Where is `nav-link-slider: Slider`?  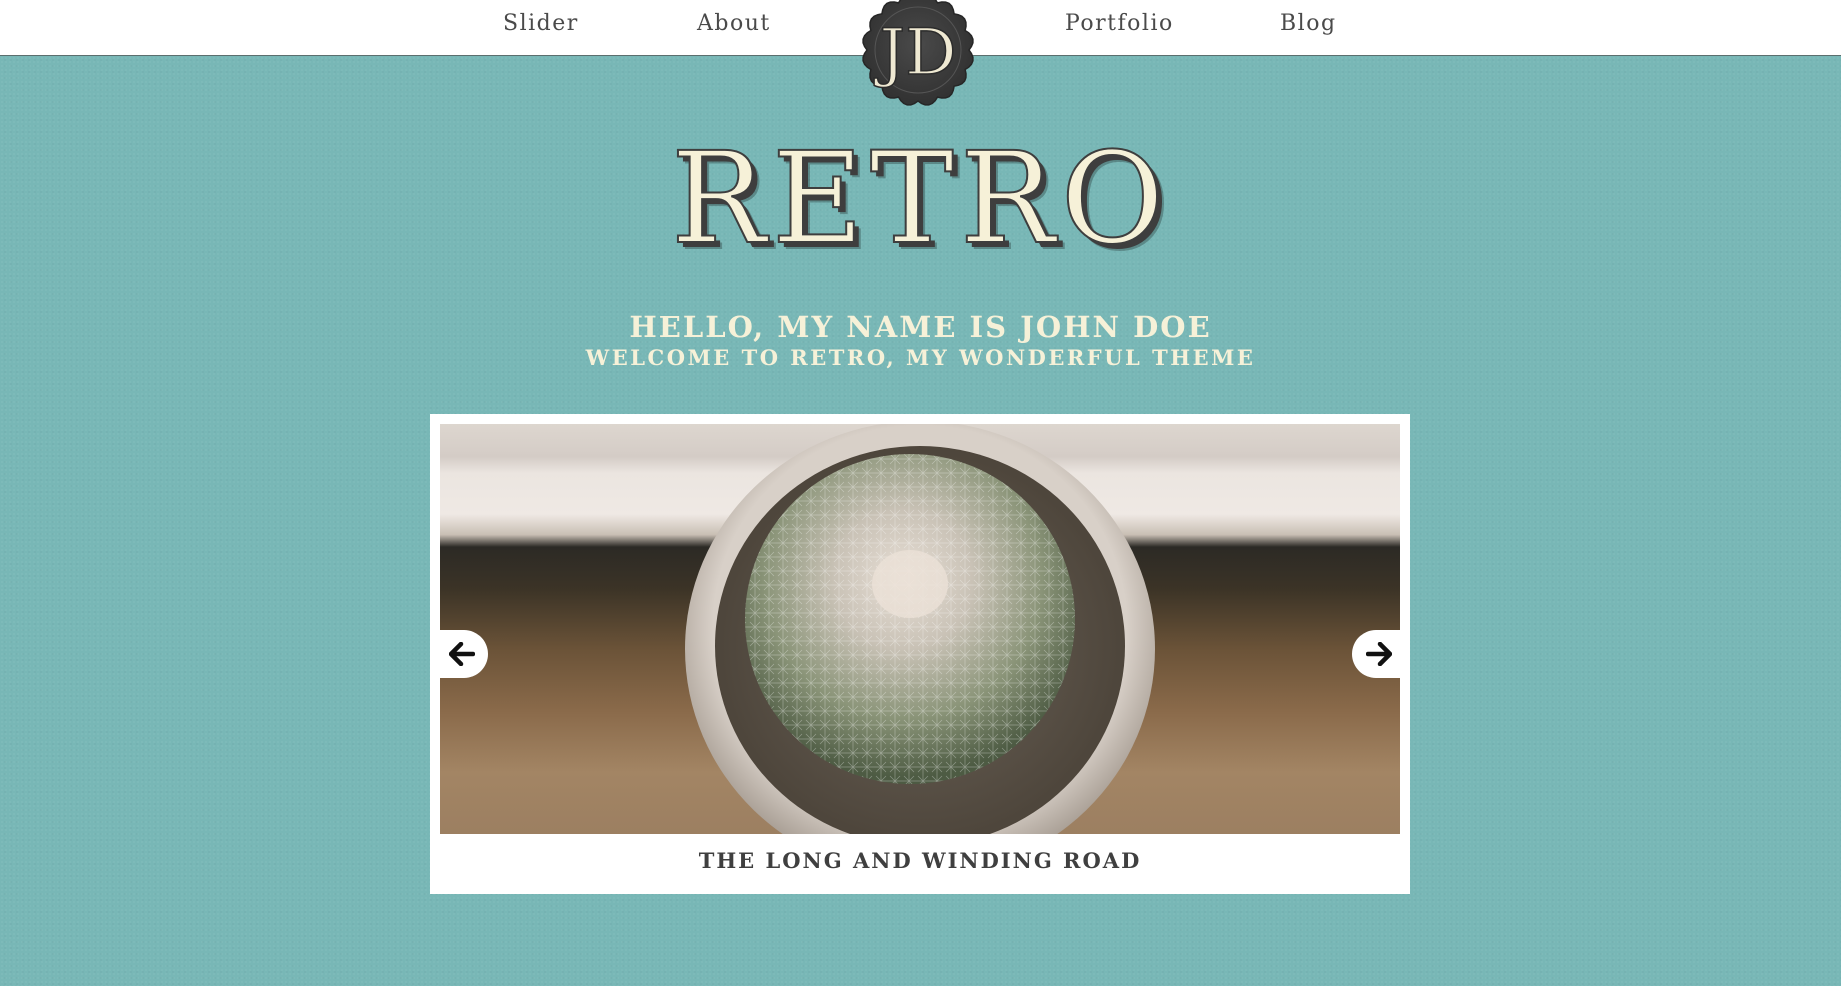
nav-link-slider: Slider is located at coordinates (541, 23).